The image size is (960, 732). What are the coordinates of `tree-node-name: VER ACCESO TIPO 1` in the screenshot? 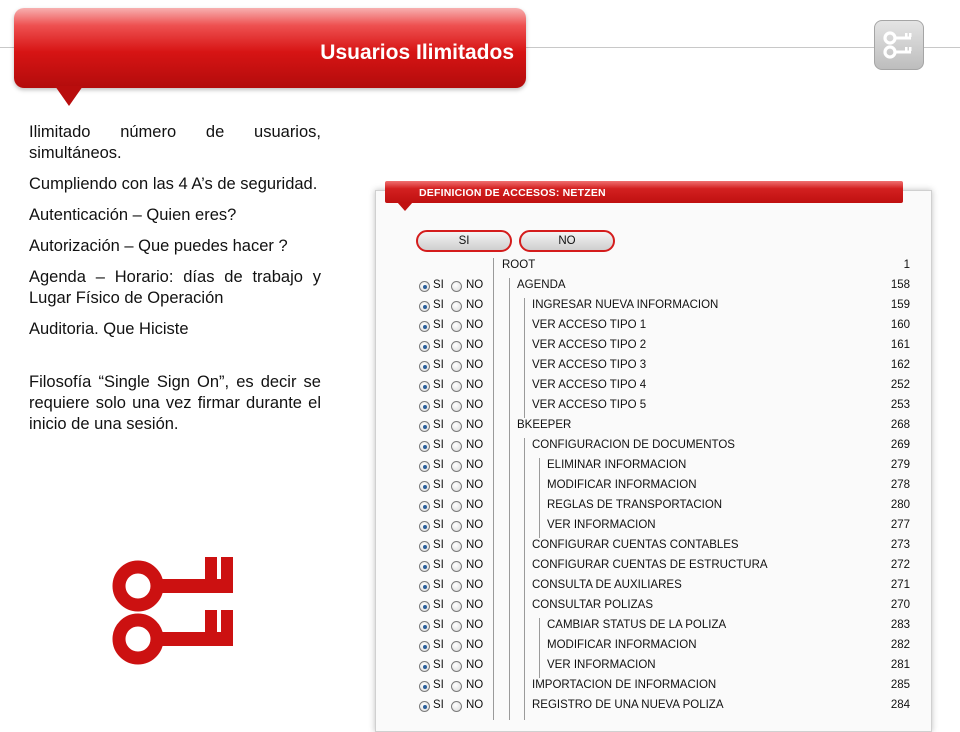 It's located at (589, 325).